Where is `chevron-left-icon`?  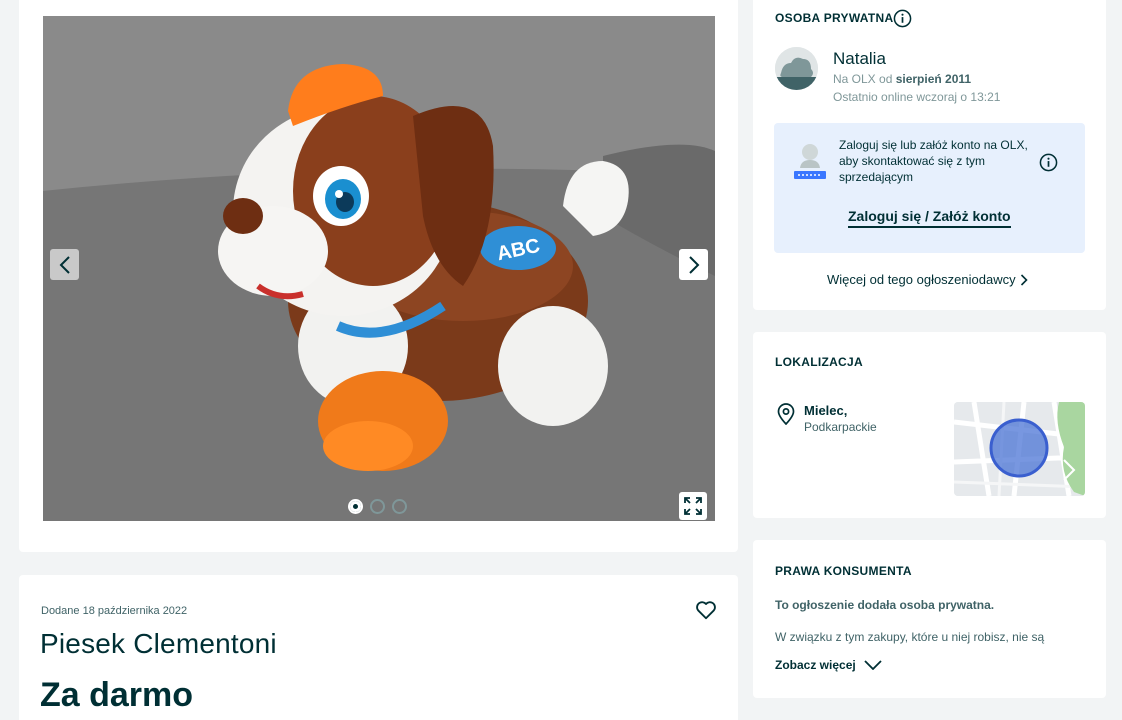
chevron-left-icon is located at coordinates (64, 264).